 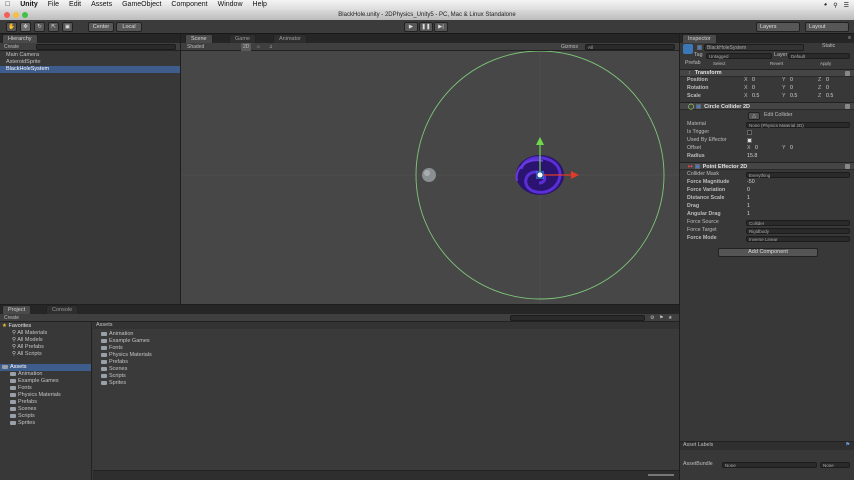 What do you see at coordinates (75, 5) in the screenshot?
I see `menu-edit: Edit` at bounding box center [75, 5].